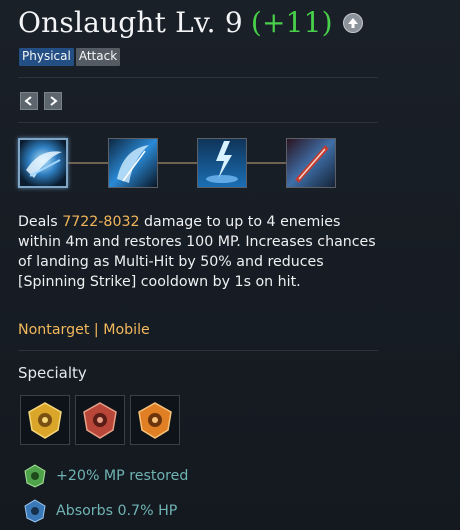 The height and width of the screenshot is (530, 460). I want to click on tripod-row, so click(179, 164).